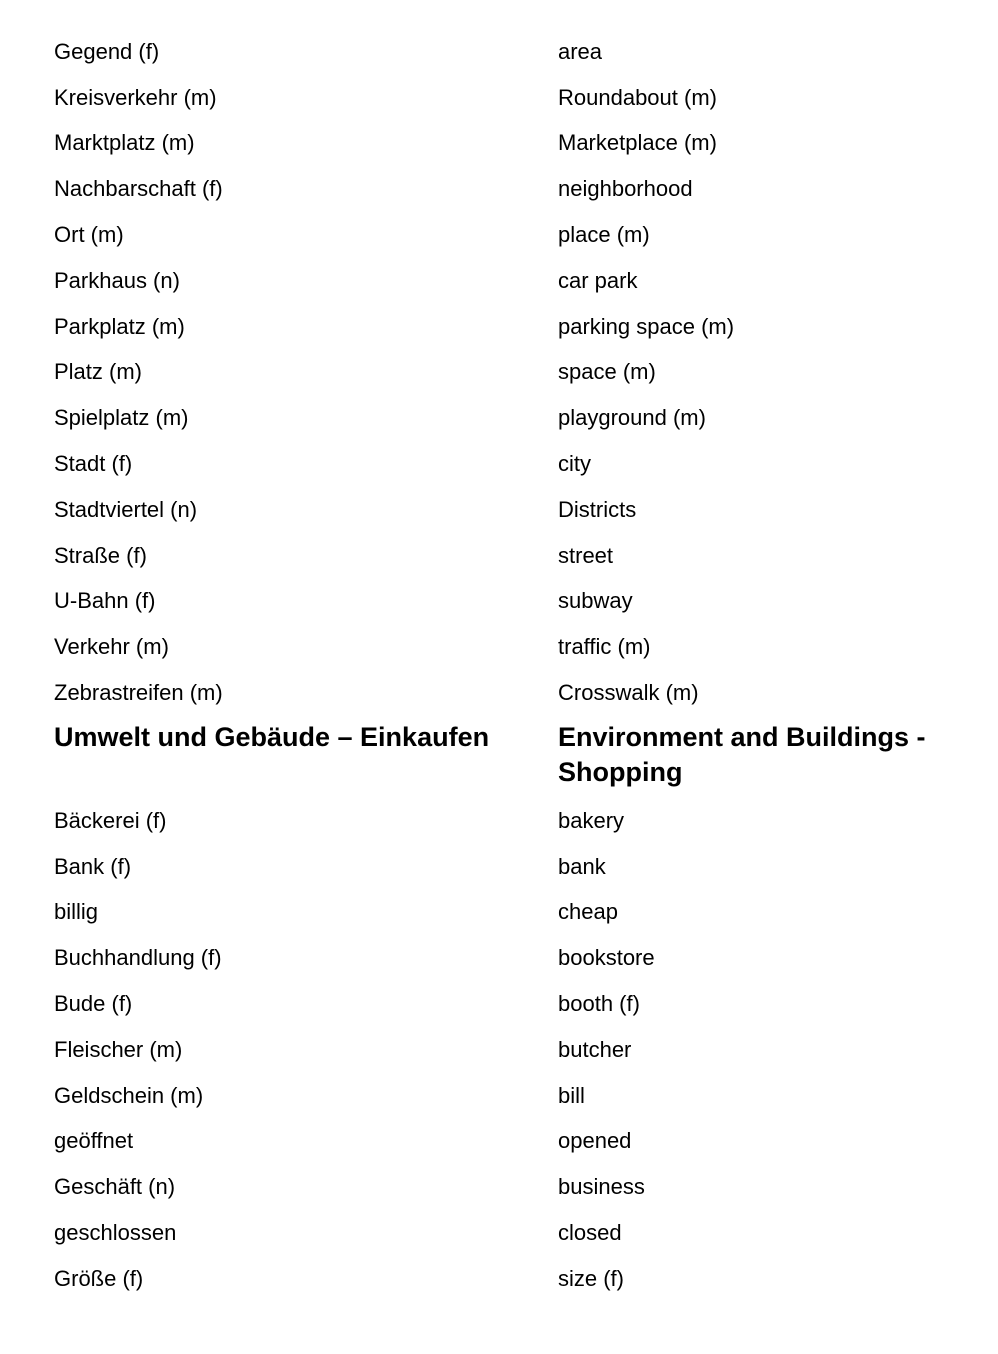 This screenshot has width=998, height=1354. What do you see at coordinates (89, 235) in the screenshot?
I see `german-term: Ort (m)` at bounding box center [89, 235].